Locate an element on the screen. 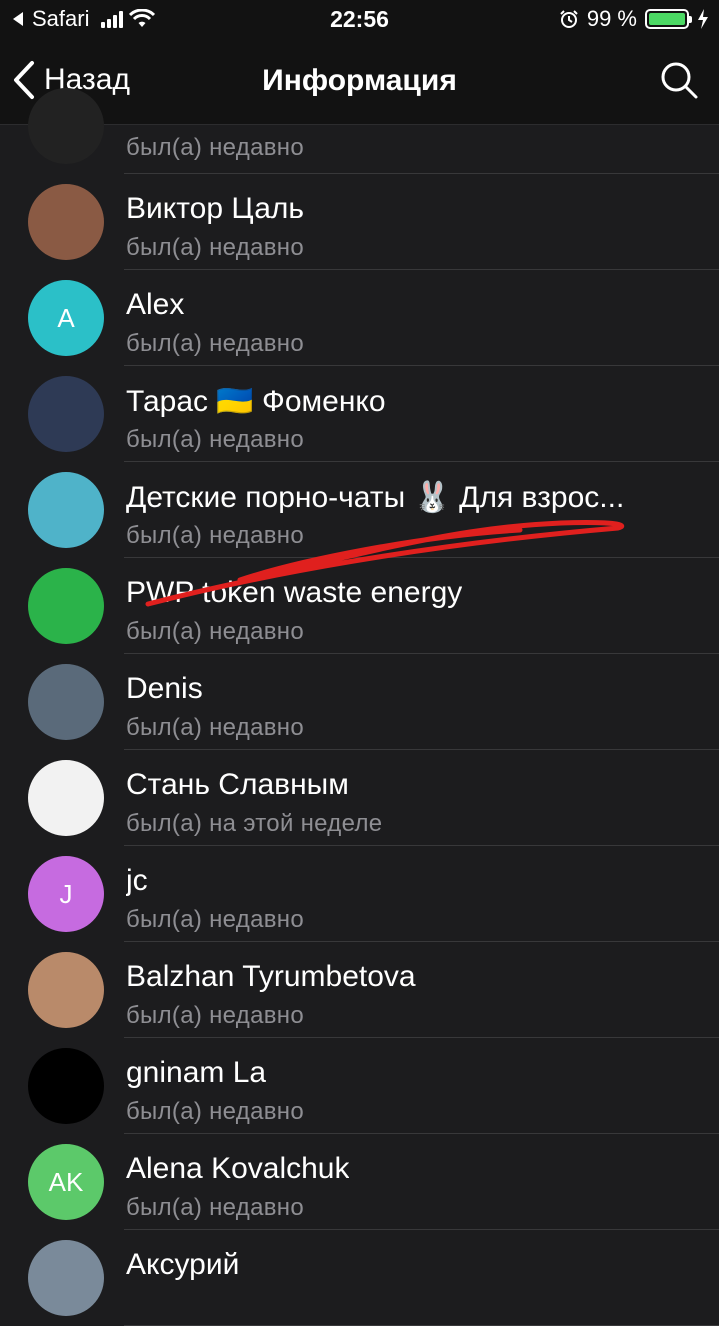 The width and height of the screenshot is (719, 1326). status-bar: Safari 22:56 99 % is located at coordinates (359, 20).